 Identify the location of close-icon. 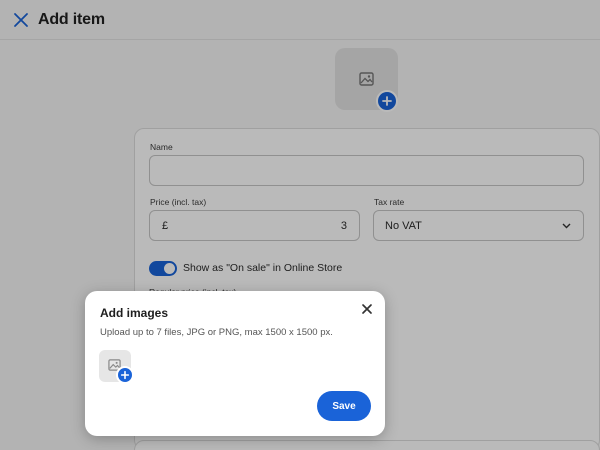
(367, 309).